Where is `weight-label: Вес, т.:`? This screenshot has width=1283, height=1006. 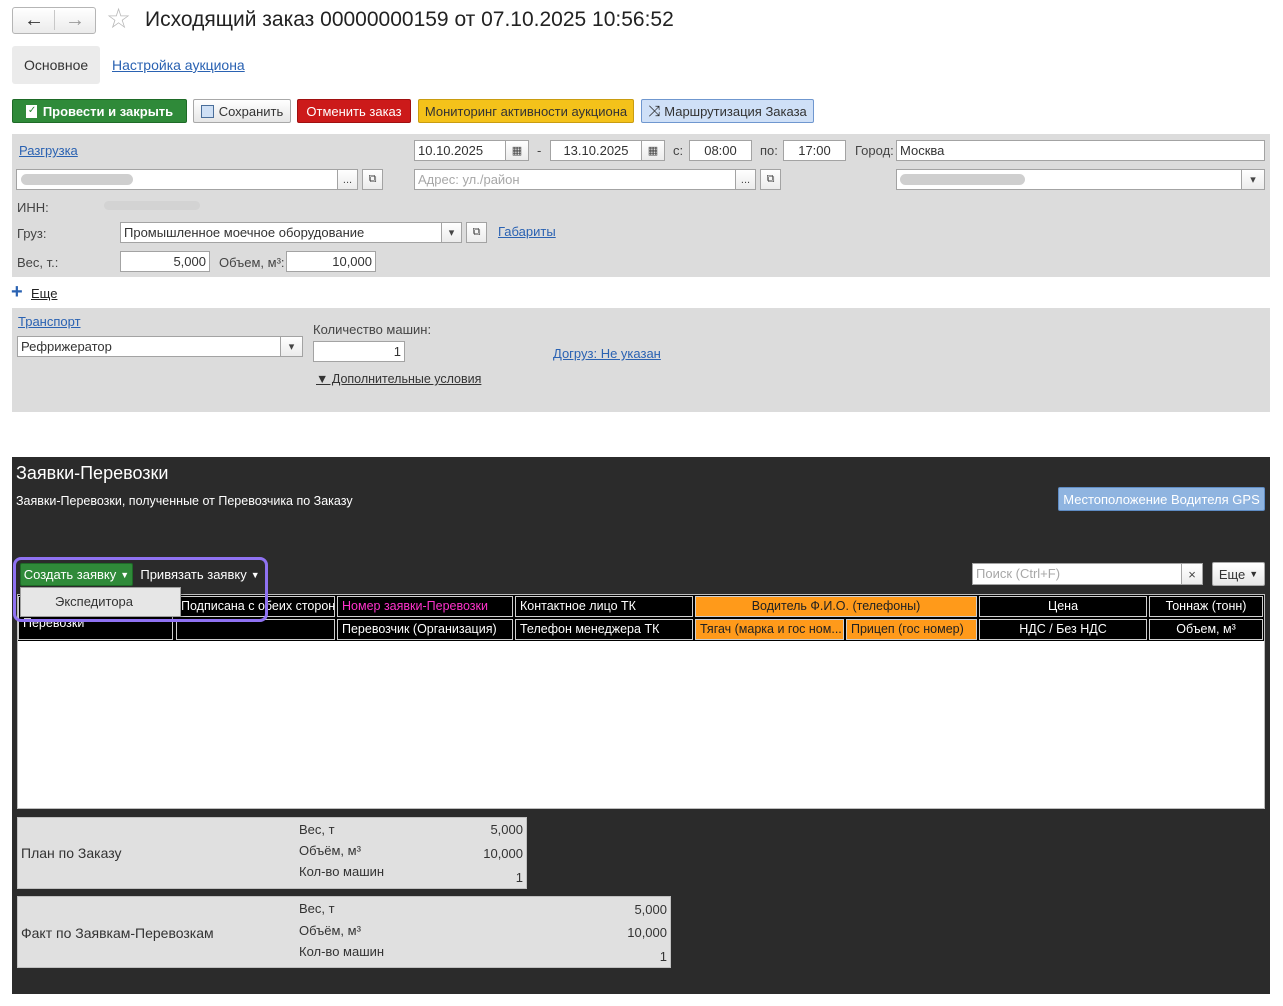
weight-label: Вес, т.: is located at coordinates (38, 262).